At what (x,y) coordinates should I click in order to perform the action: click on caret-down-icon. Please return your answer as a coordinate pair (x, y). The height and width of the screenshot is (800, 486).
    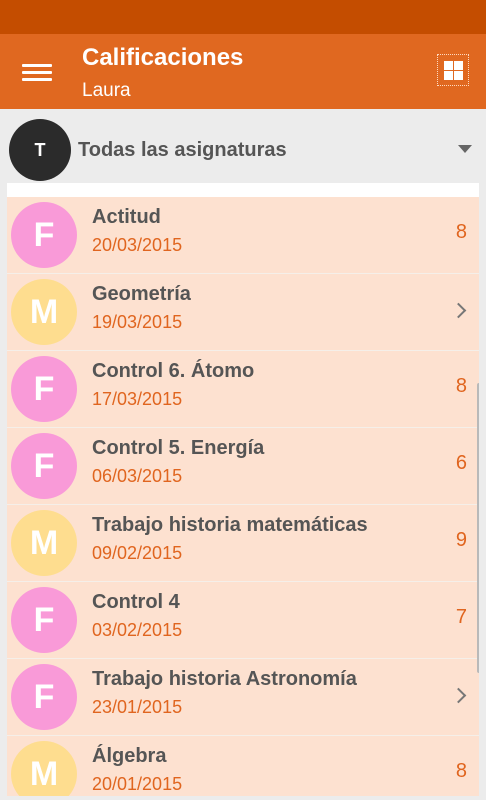
    Looking at the image, I should click on (465, 149).